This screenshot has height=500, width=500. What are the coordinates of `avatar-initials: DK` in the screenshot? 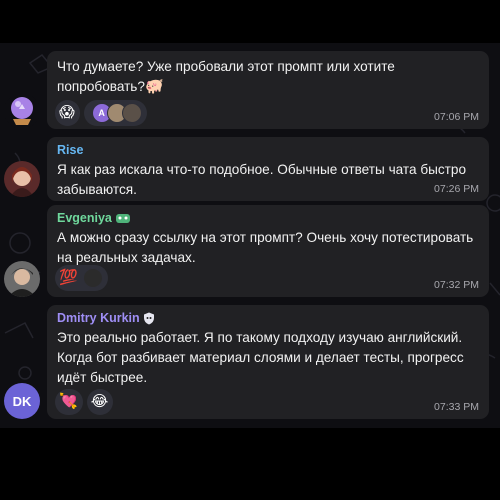 It's located at (22, 401).